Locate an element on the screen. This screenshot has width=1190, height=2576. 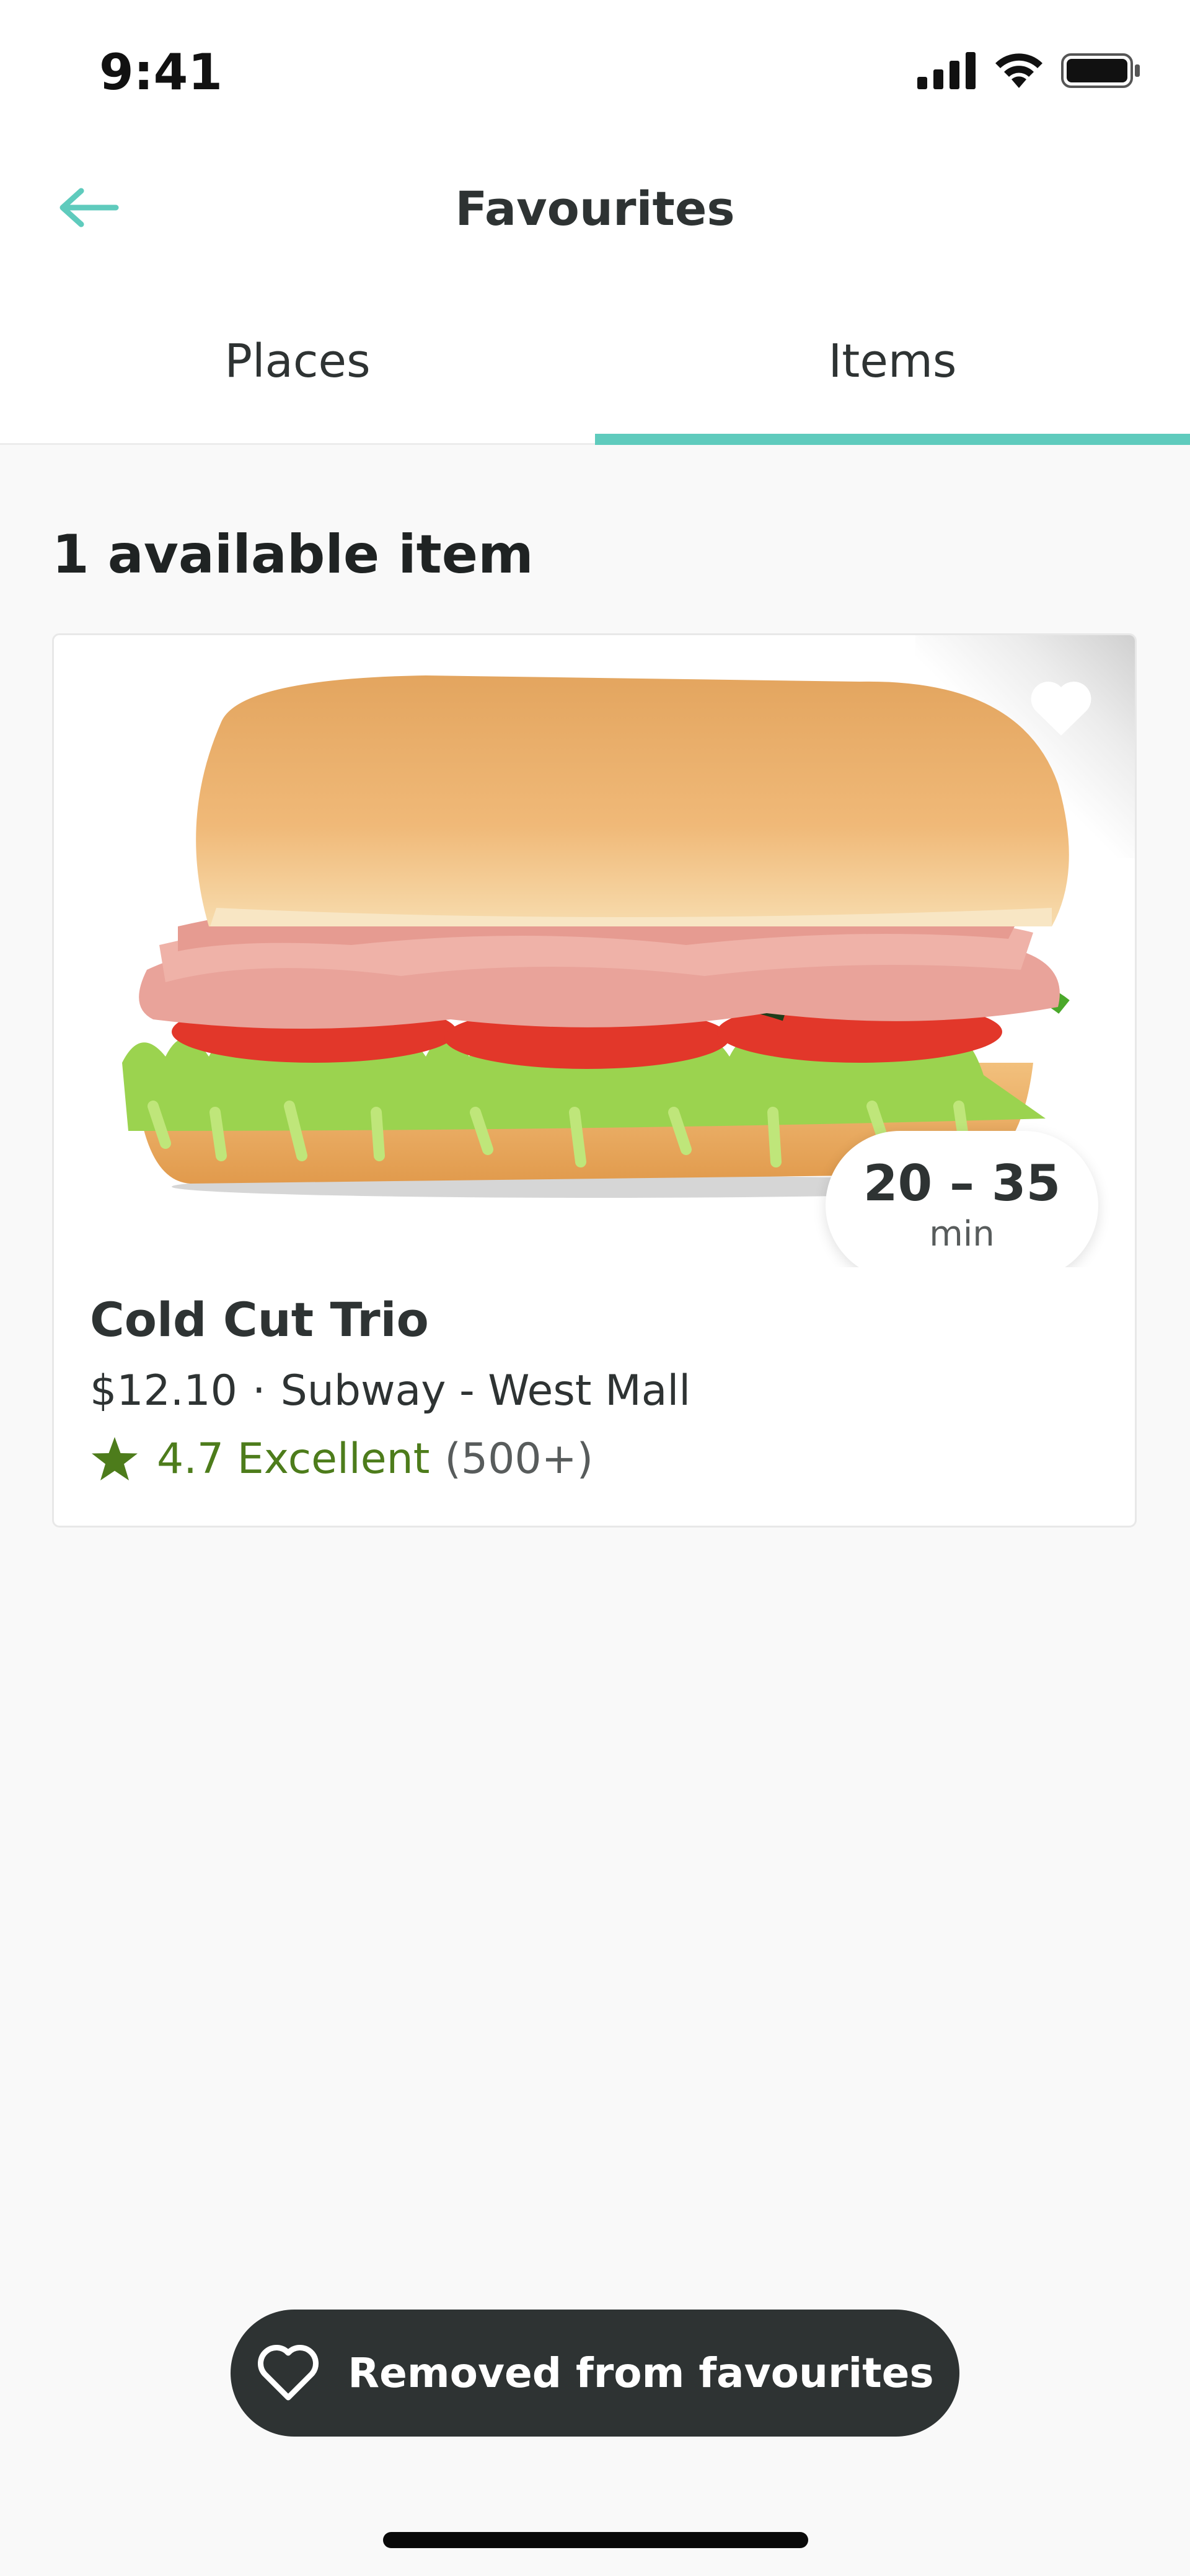
signal-icon is located at coordinates (946, 71).